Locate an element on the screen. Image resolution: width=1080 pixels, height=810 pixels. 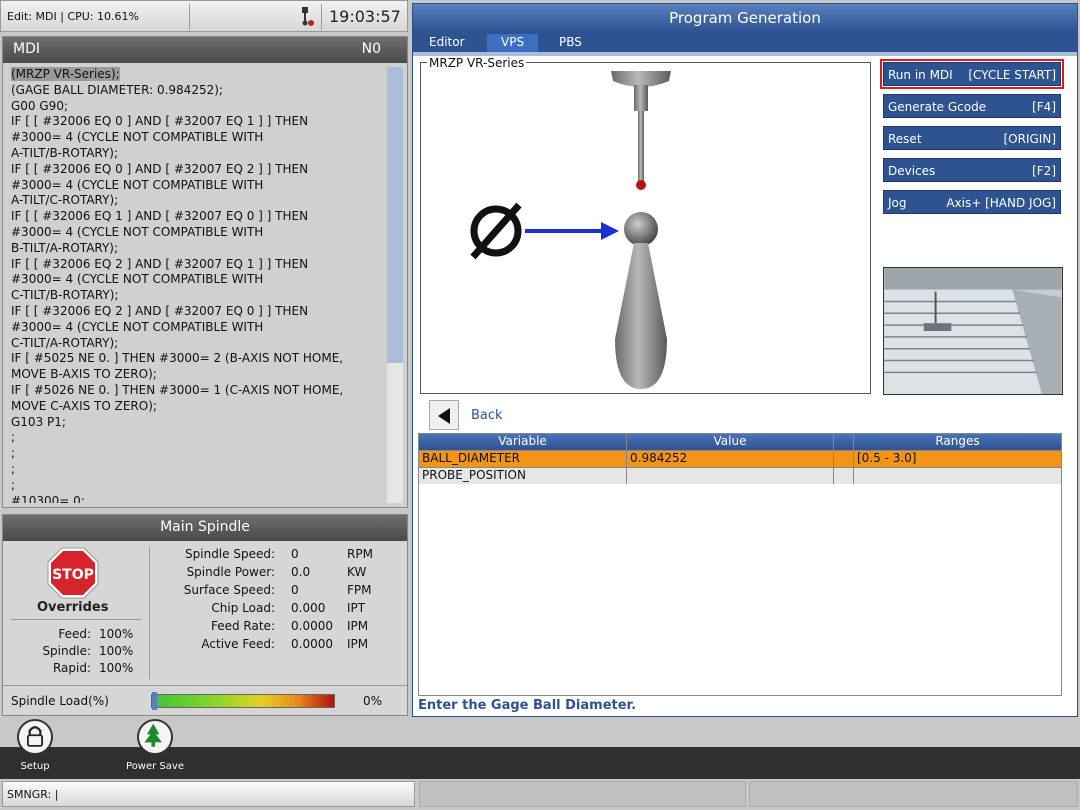
devices-button: Devices [F2] is located at coordinates (972, 170).